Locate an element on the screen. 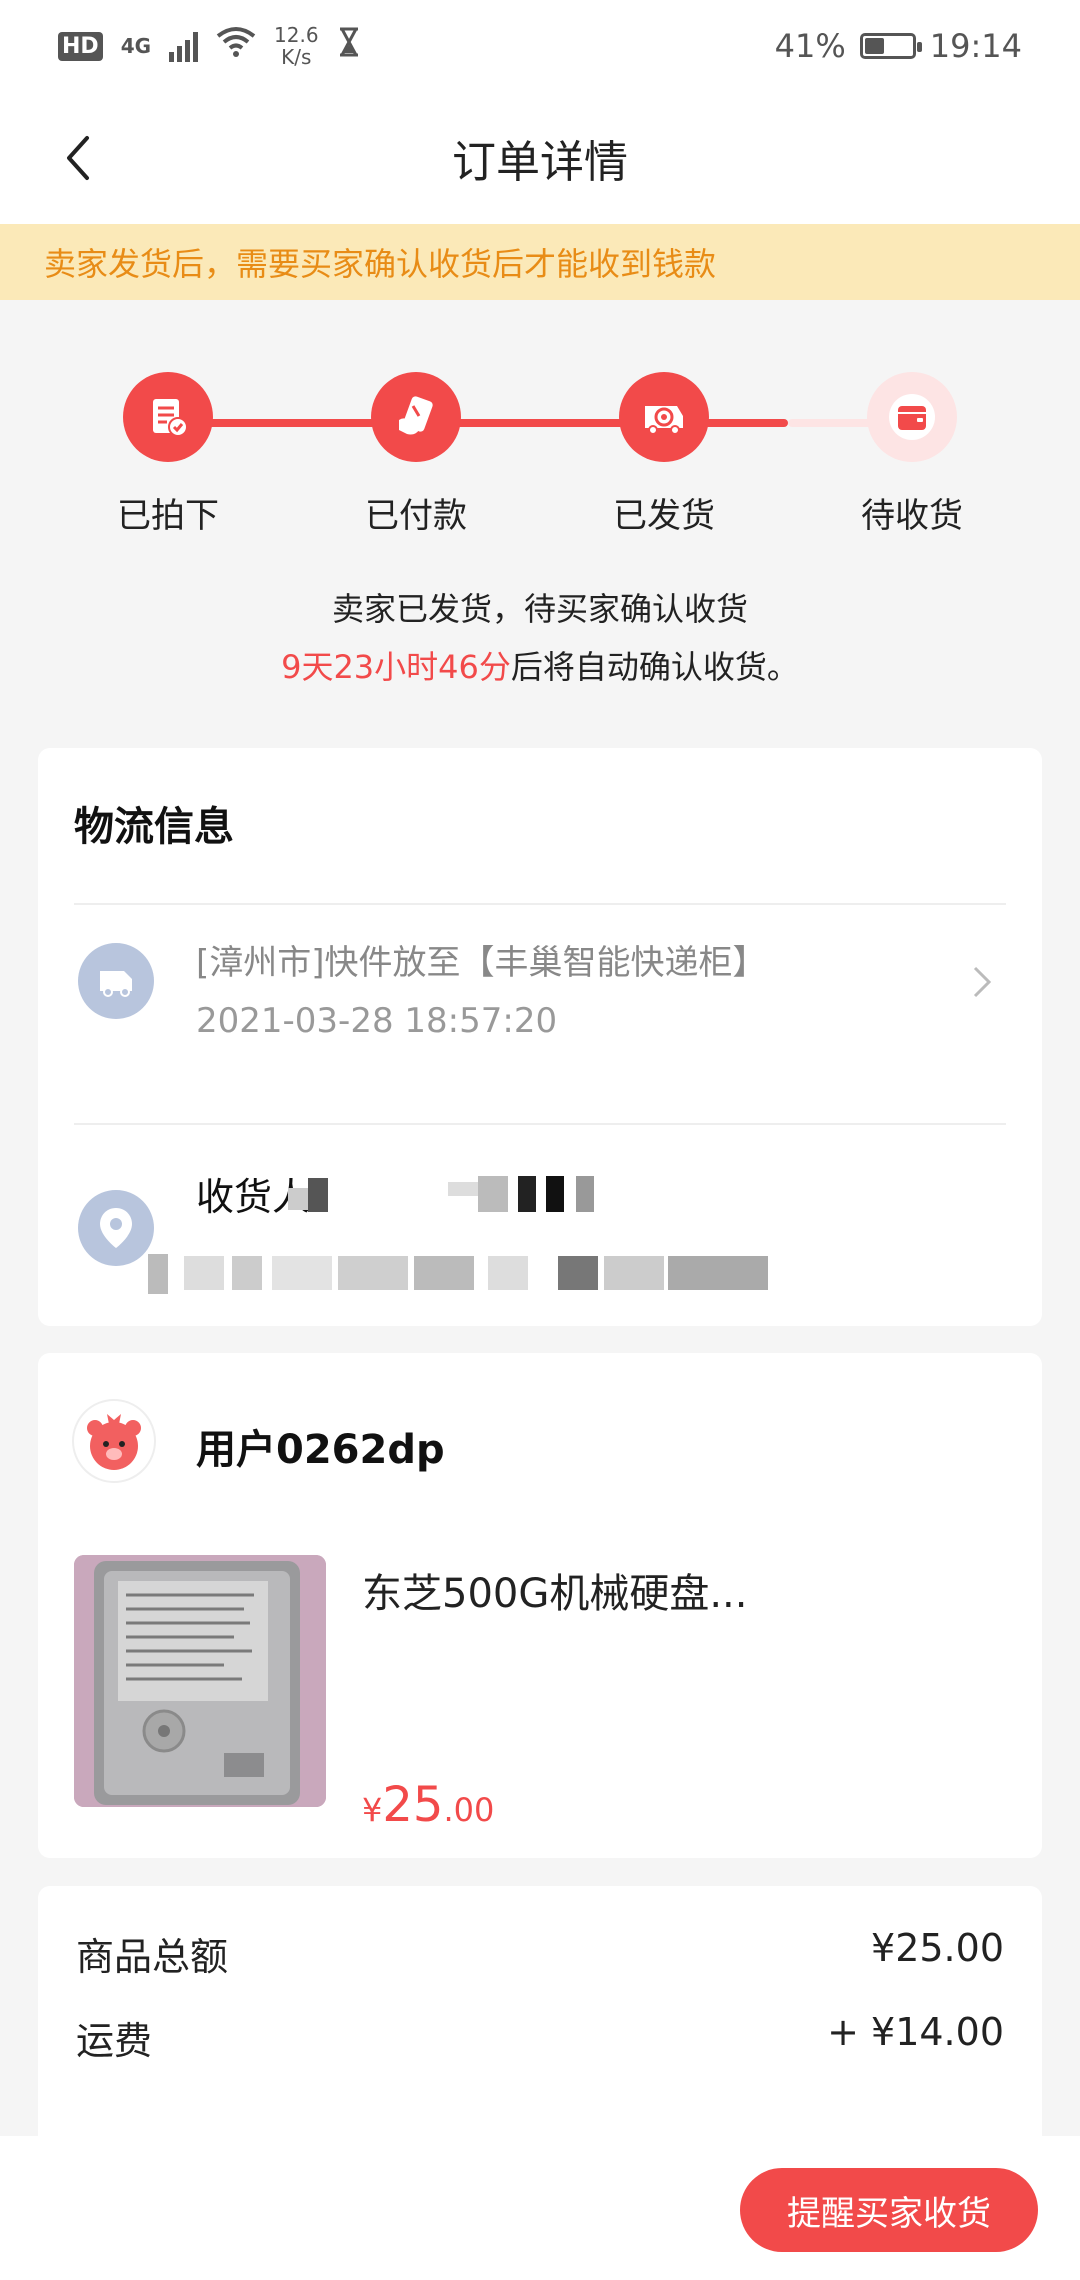 Image resolution: width=1080 pixels, height=2280 pixels. network-type: 4G is located at coordinates (136, 46).